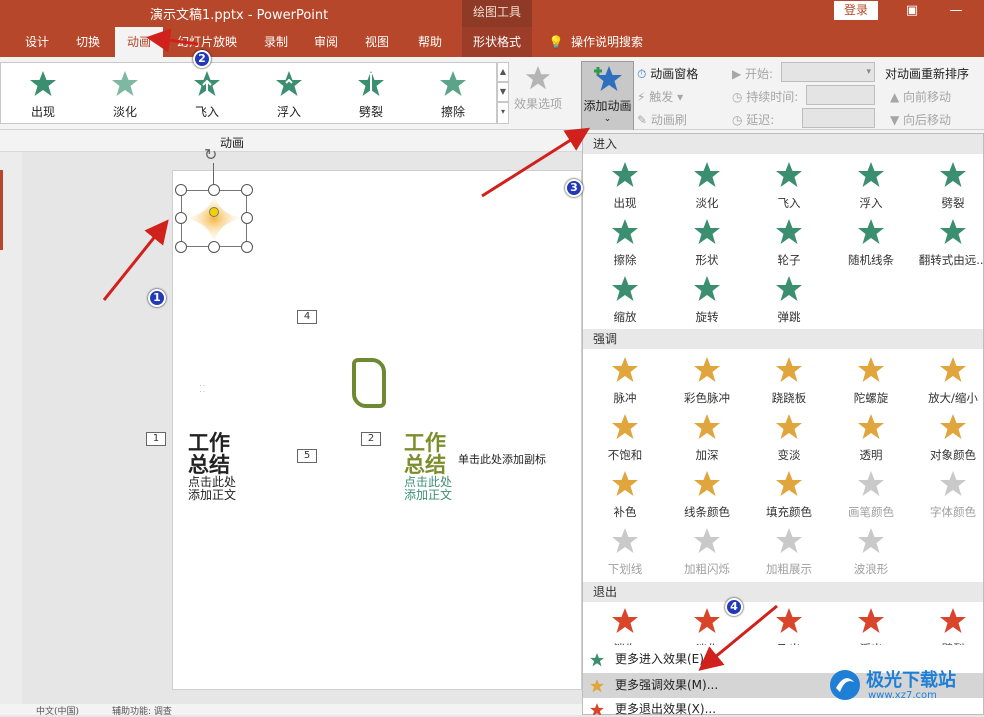 This screenshot has width=984, height=717. What do you see at coordinates (157, 298) in the screenshot?
I see `annotation-marker-1: 1` at bounding box center [157, 298].